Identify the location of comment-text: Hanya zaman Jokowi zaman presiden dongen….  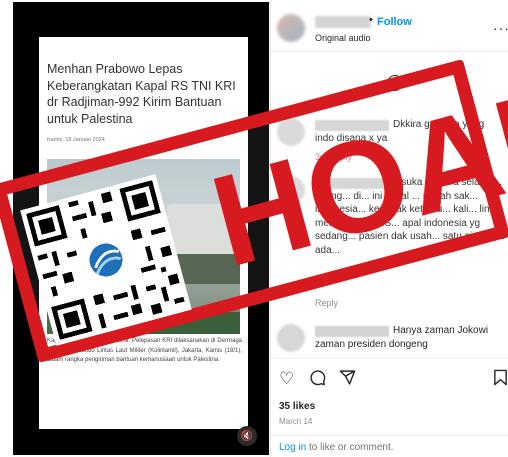
(402, 337).